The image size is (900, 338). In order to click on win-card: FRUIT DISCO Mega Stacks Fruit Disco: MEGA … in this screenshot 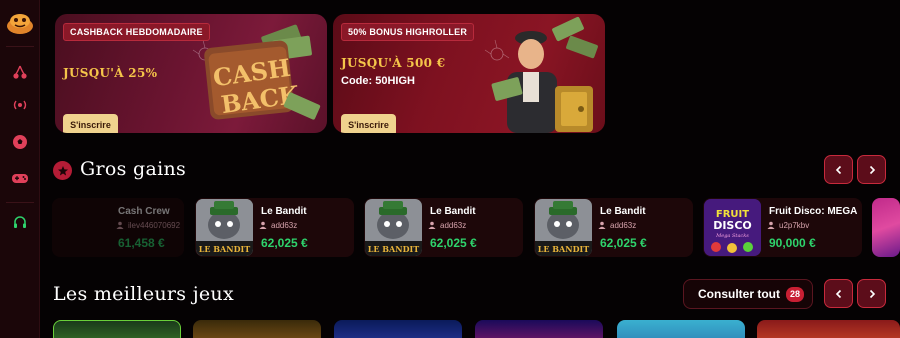, I will do `click(782, 227)`.